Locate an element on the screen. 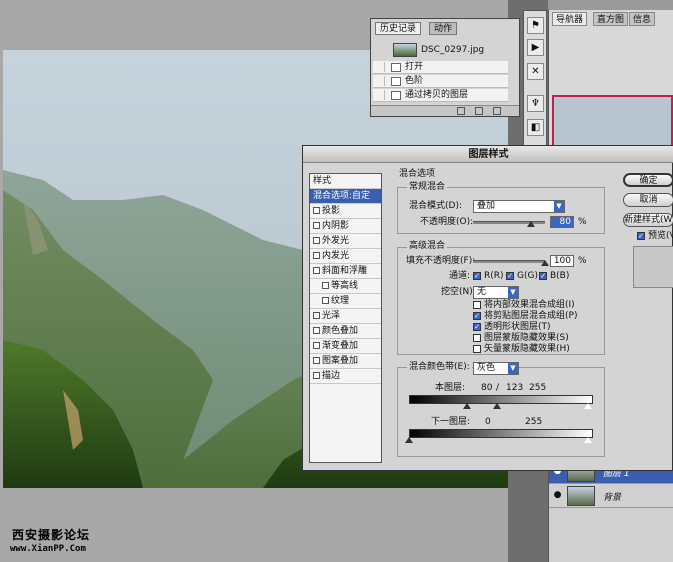  transparency-shapes-checkbox: ✓ is located at coordinates (477, 327).